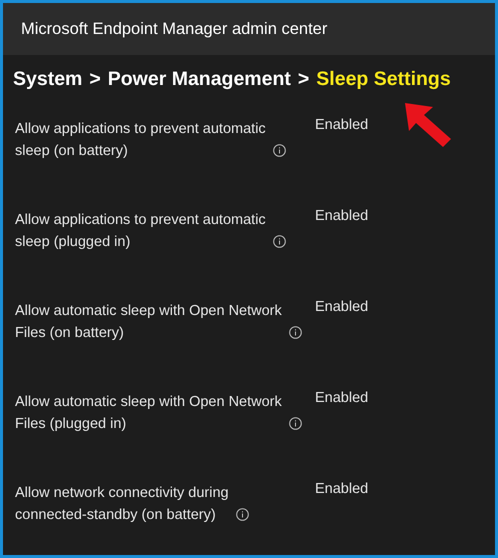 This screenshot has width=498, height=558. Describe the element at coordinates (174, 29) in the screenshot. I see `window-title: Microsoft Endpoint Manager admin center` at that location.